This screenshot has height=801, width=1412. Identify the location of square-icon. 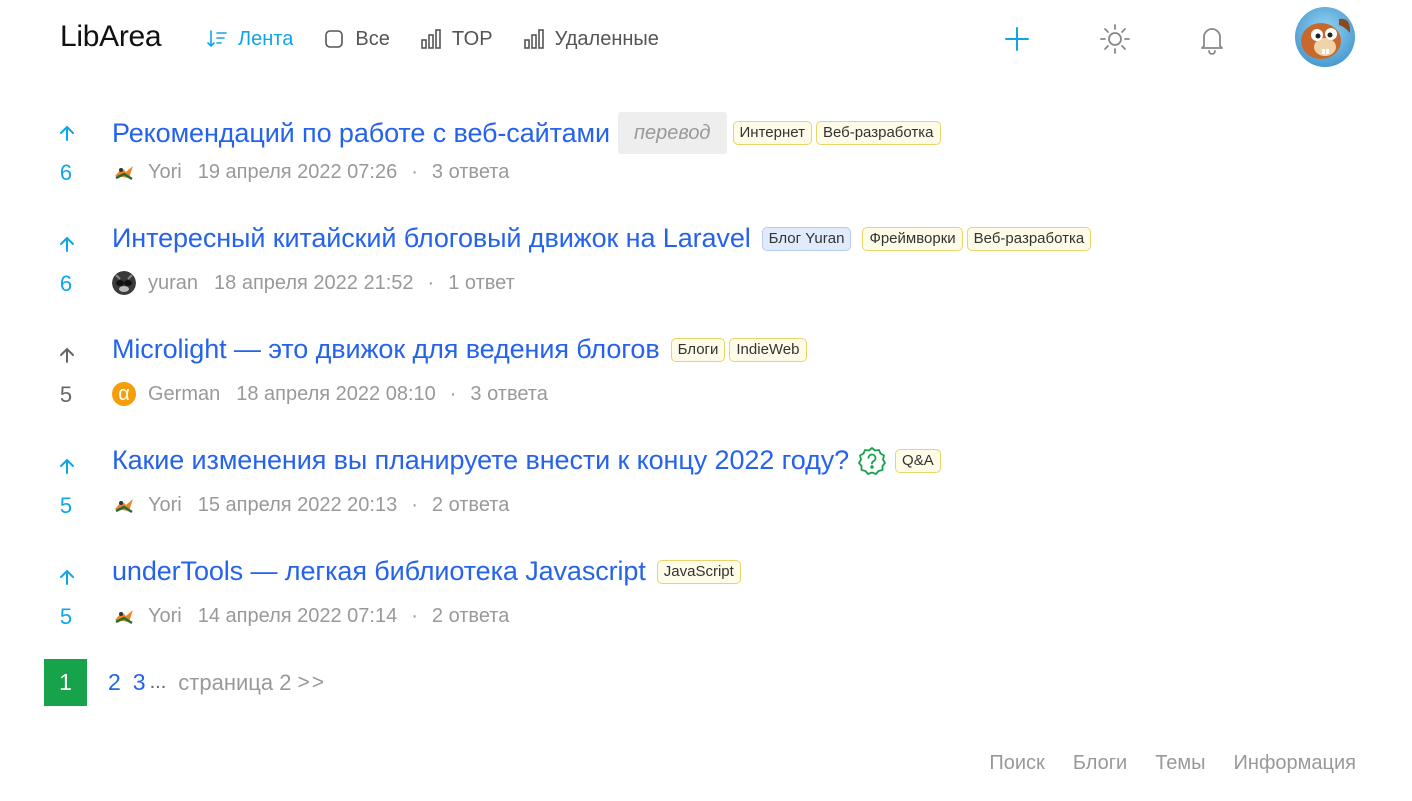
(334, 39).